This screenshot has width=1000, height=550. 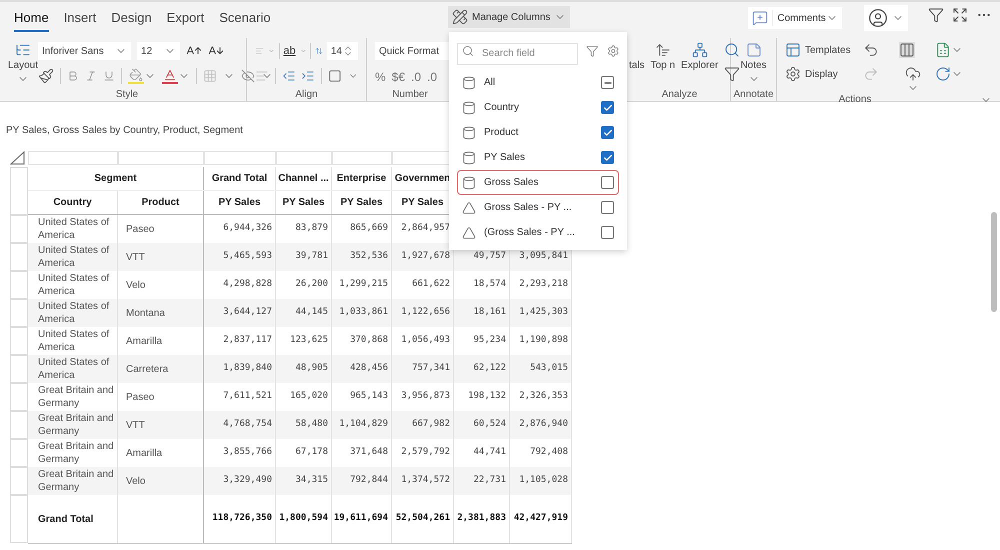 I want to click on spreadsheet-icon, so click(x=942, y=50).